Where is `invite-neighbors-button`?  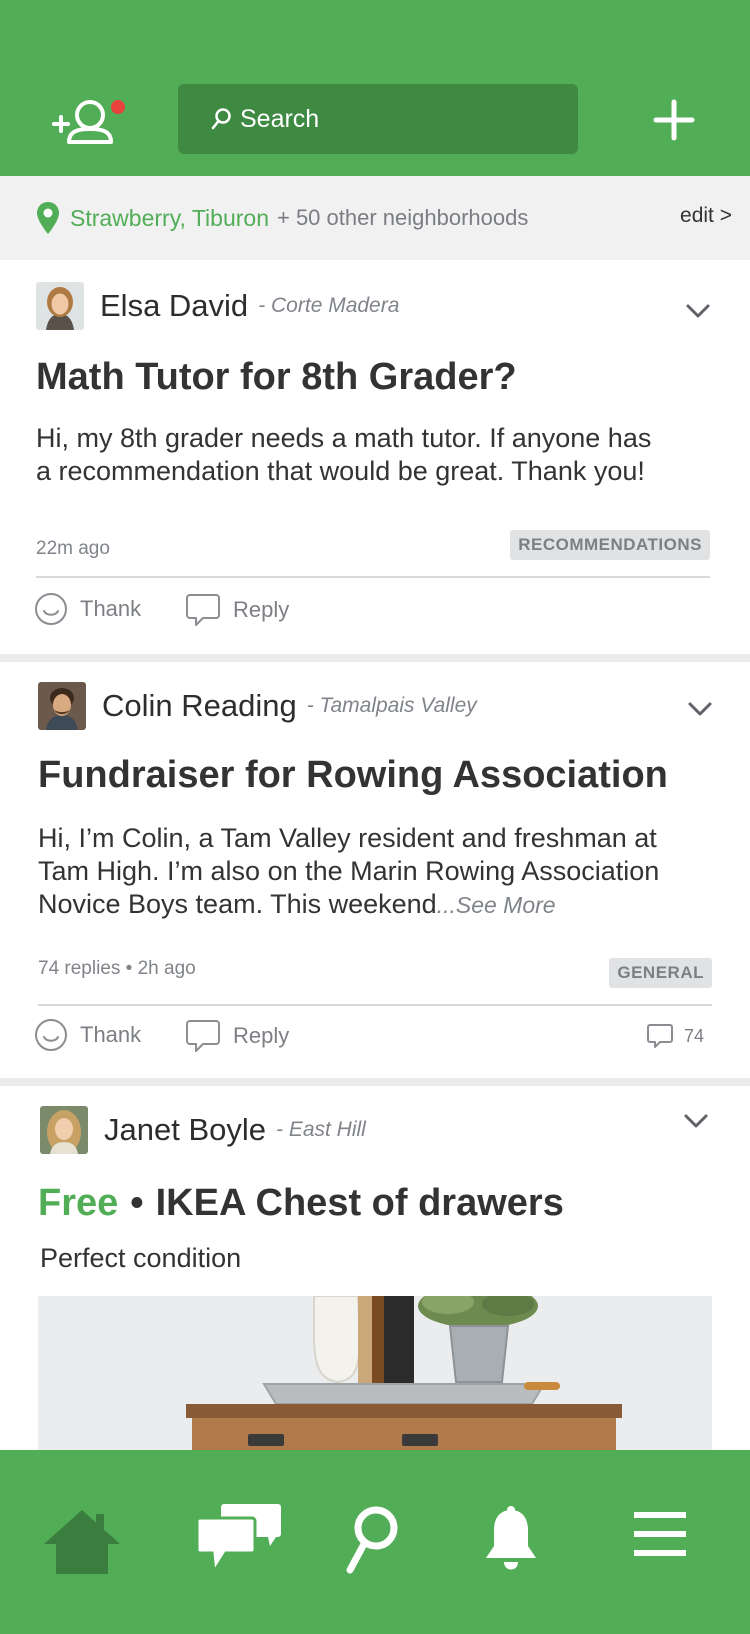 invite-neighbors-button is located at coordinates (90, 124).